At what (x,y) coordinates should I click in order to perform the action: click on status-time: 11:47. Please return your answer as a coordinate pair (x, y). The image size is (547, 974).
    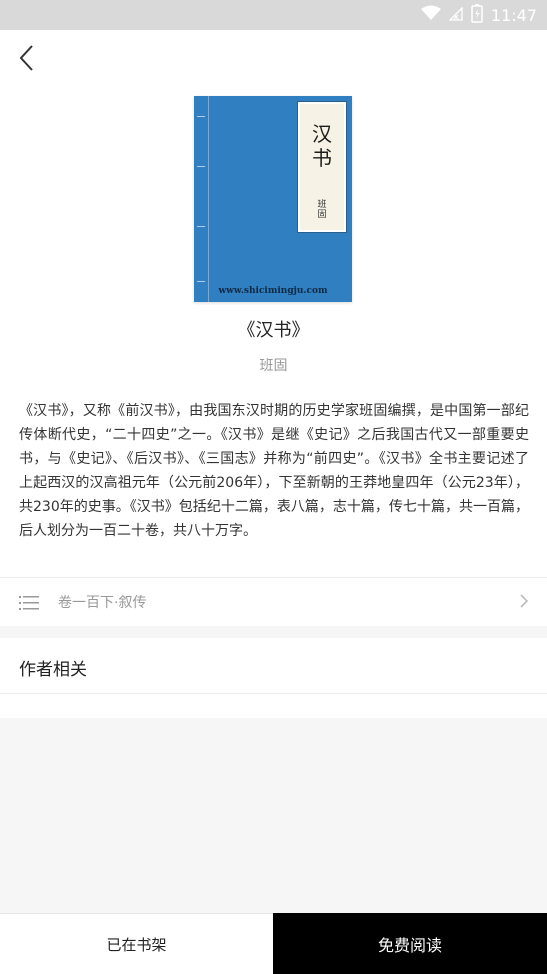
    Looking at the image, I should click on (513, 15).